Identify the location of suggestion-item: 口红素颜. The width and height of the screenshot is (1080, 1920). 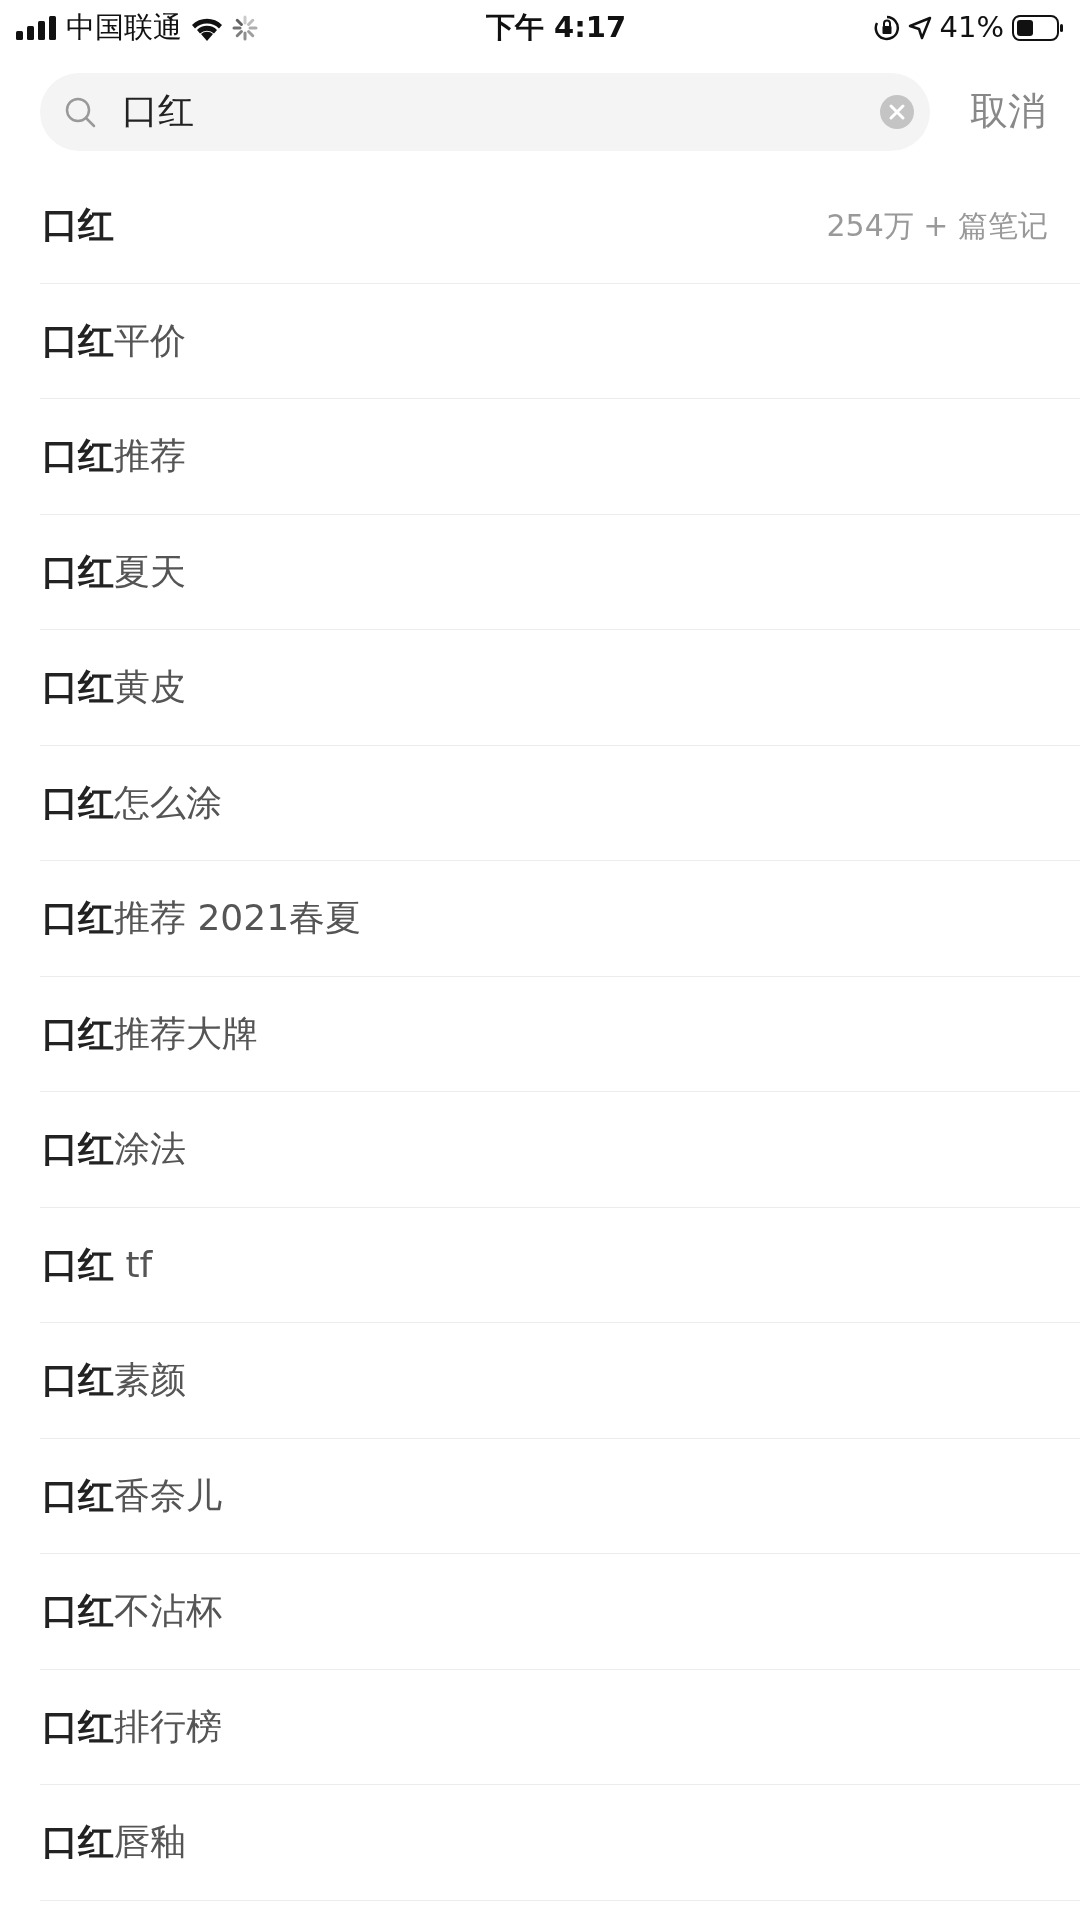
(114, 1380).